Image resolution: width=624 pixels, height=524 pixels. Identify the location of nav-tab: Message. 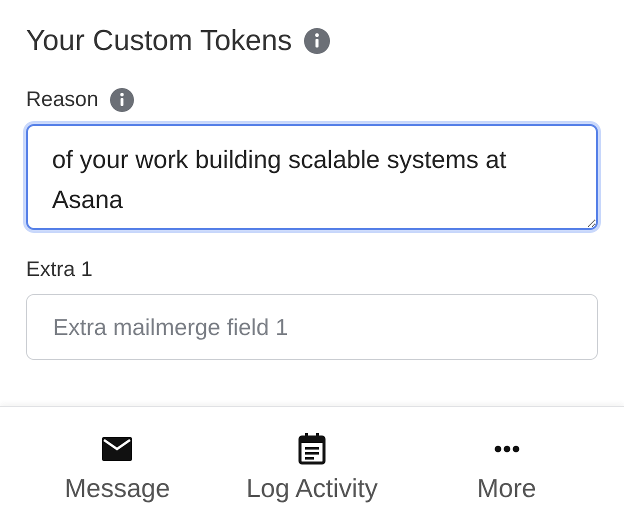
(117, 468).